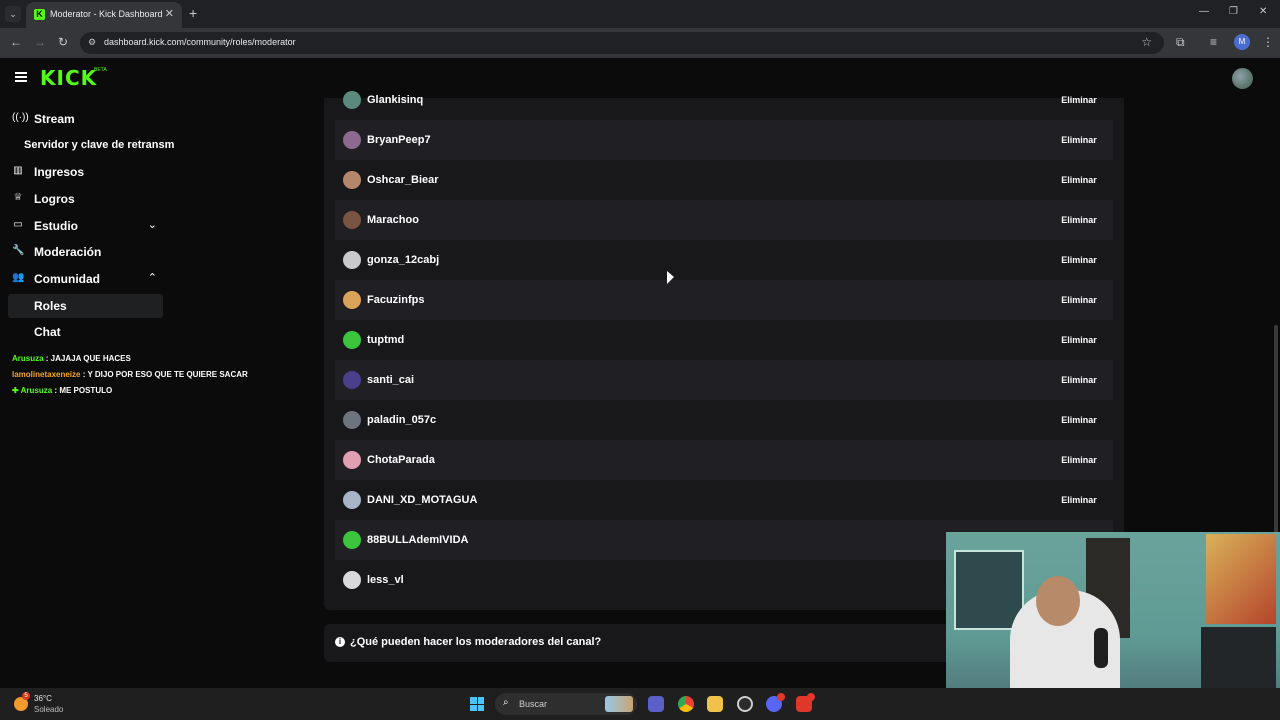  I want to click on taskbar-search: ⌕ Buscar, so click(566, 704).